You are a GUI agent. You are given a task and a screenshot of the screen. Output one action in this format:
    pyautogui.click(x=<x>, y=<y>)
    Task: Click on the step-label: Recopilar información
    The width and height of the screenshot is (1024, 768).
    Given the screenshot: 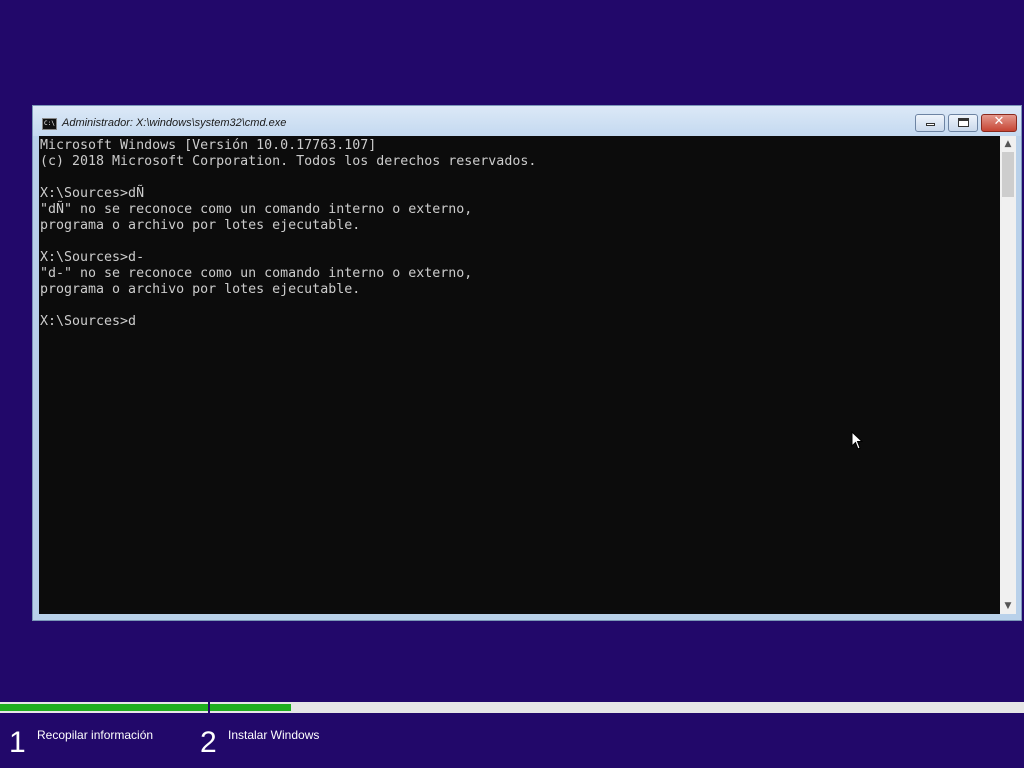 What is the action you would take?
    pyautogui.click(x=95, y=735)
    